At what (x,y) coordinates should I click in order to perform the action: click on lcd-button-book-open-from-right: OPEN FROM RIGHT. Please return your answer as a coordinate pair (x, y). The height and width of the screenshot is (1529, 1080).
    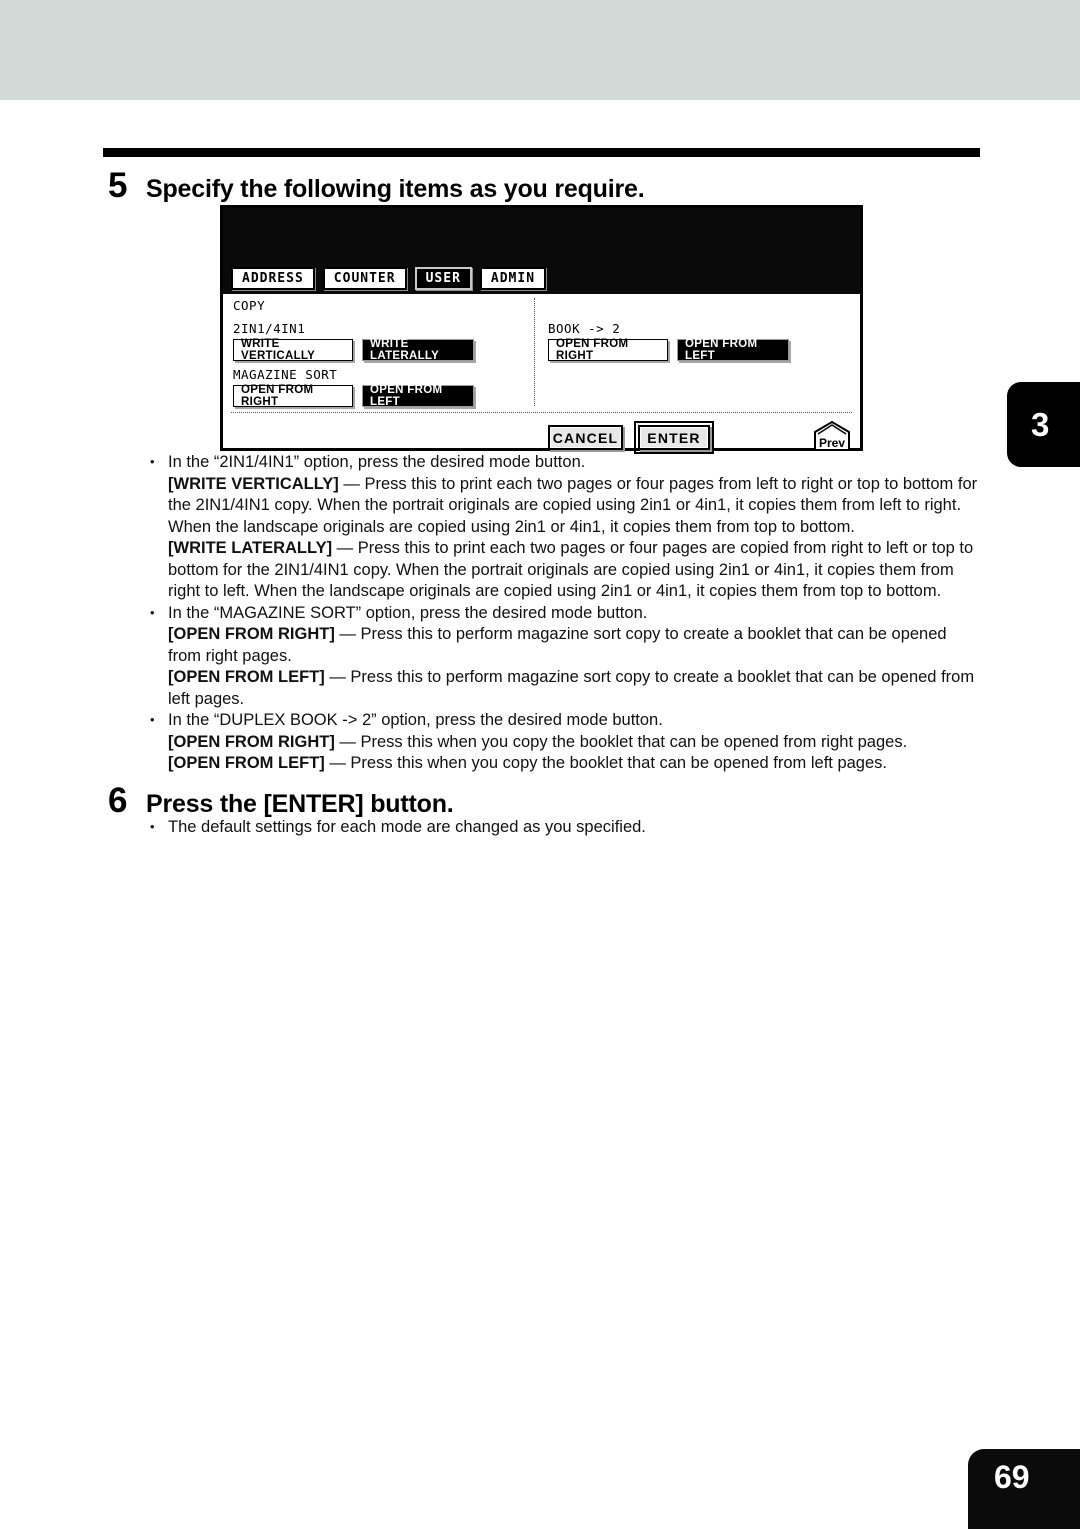
    Looking at the image, I should click on (608, 350).